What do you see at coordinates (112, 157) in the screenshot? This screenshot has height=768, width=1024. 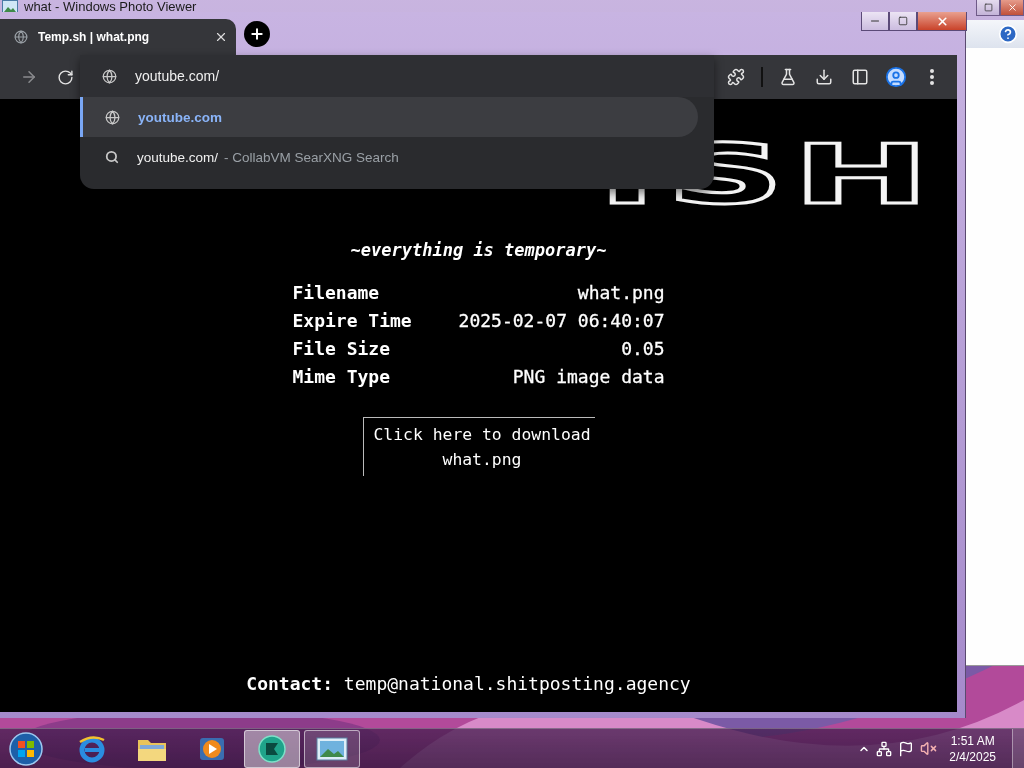 I see `search-icon` at bounding box center [112, 157].